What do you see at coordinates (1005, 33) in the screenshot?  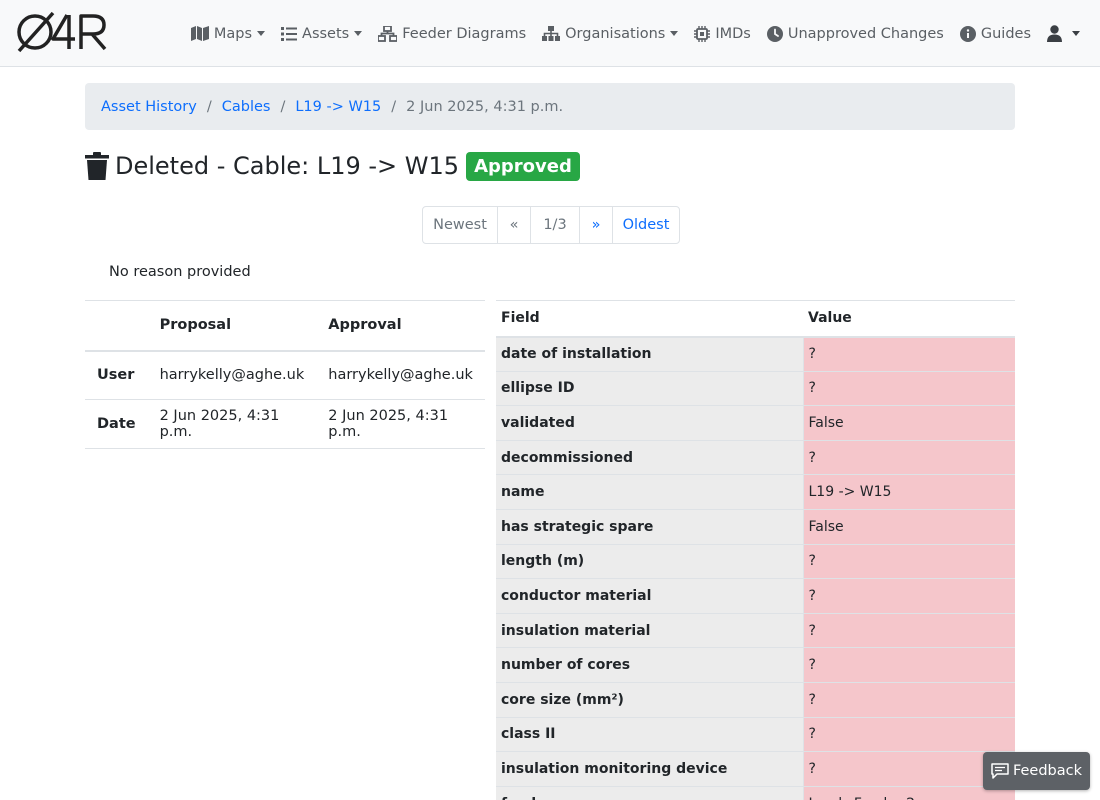 I see `nav-guides-label: Guides` at bounding box center [1005, 33].